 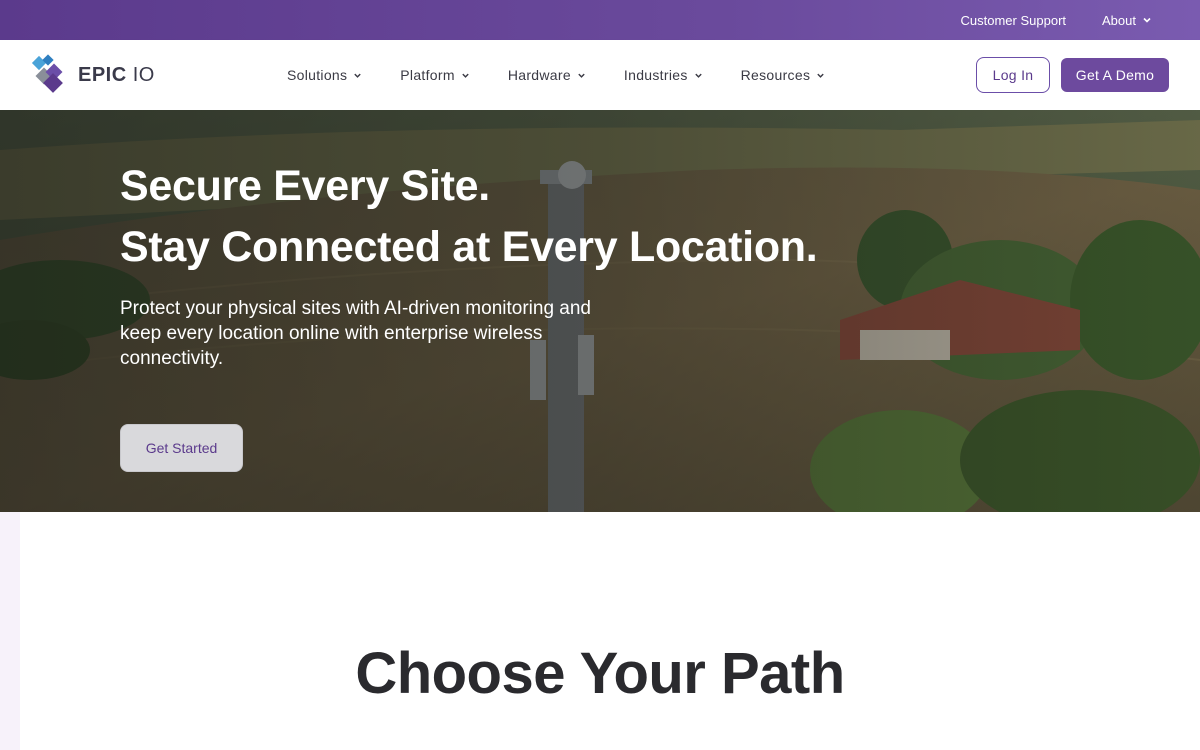 I want to click on nav-resources: Resources, so click(x=783, y=75).